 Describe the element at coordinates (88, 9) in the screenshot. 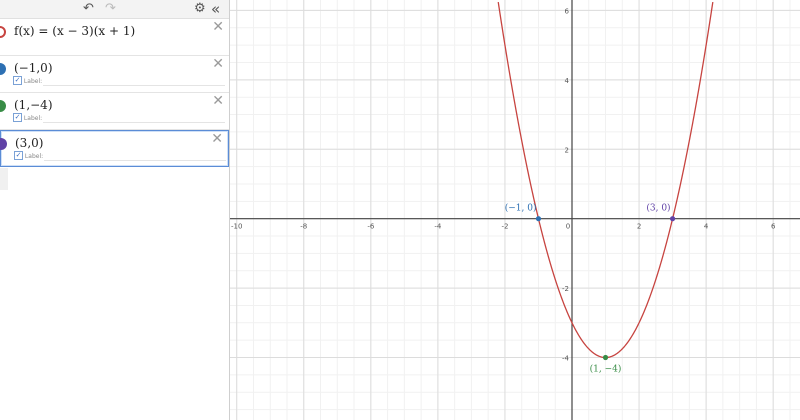

I see `undo-icon: ↶` at that location.